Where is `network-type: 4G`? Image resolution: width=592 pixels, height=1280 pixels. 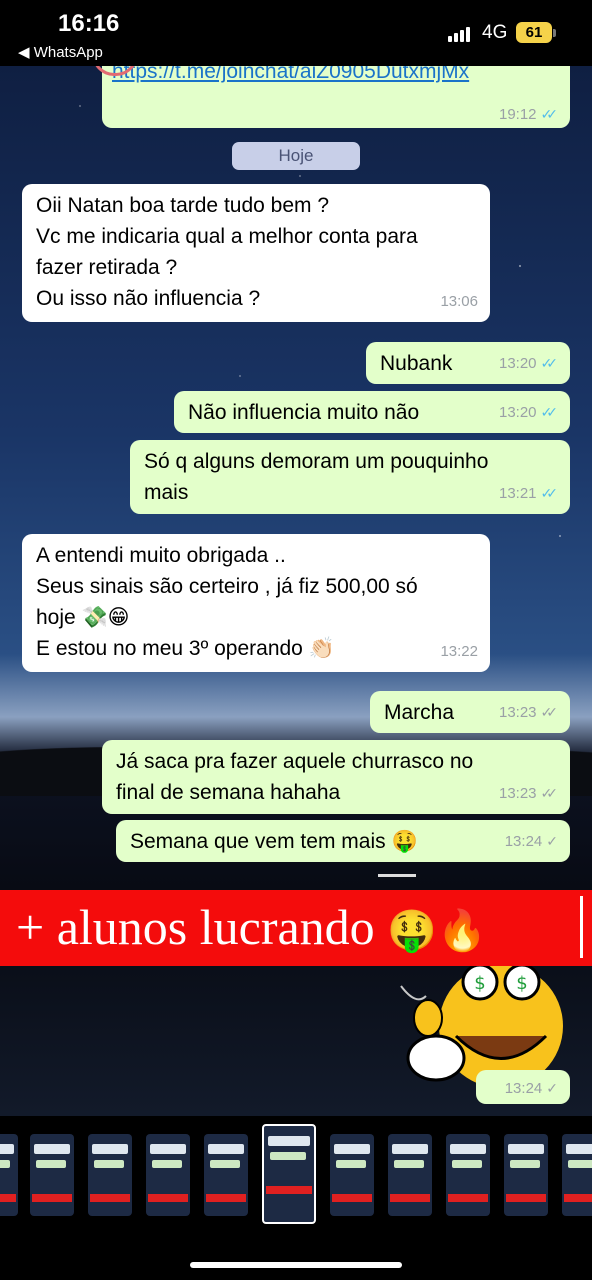
network-type: 4G is located at coordinates (495, 32).